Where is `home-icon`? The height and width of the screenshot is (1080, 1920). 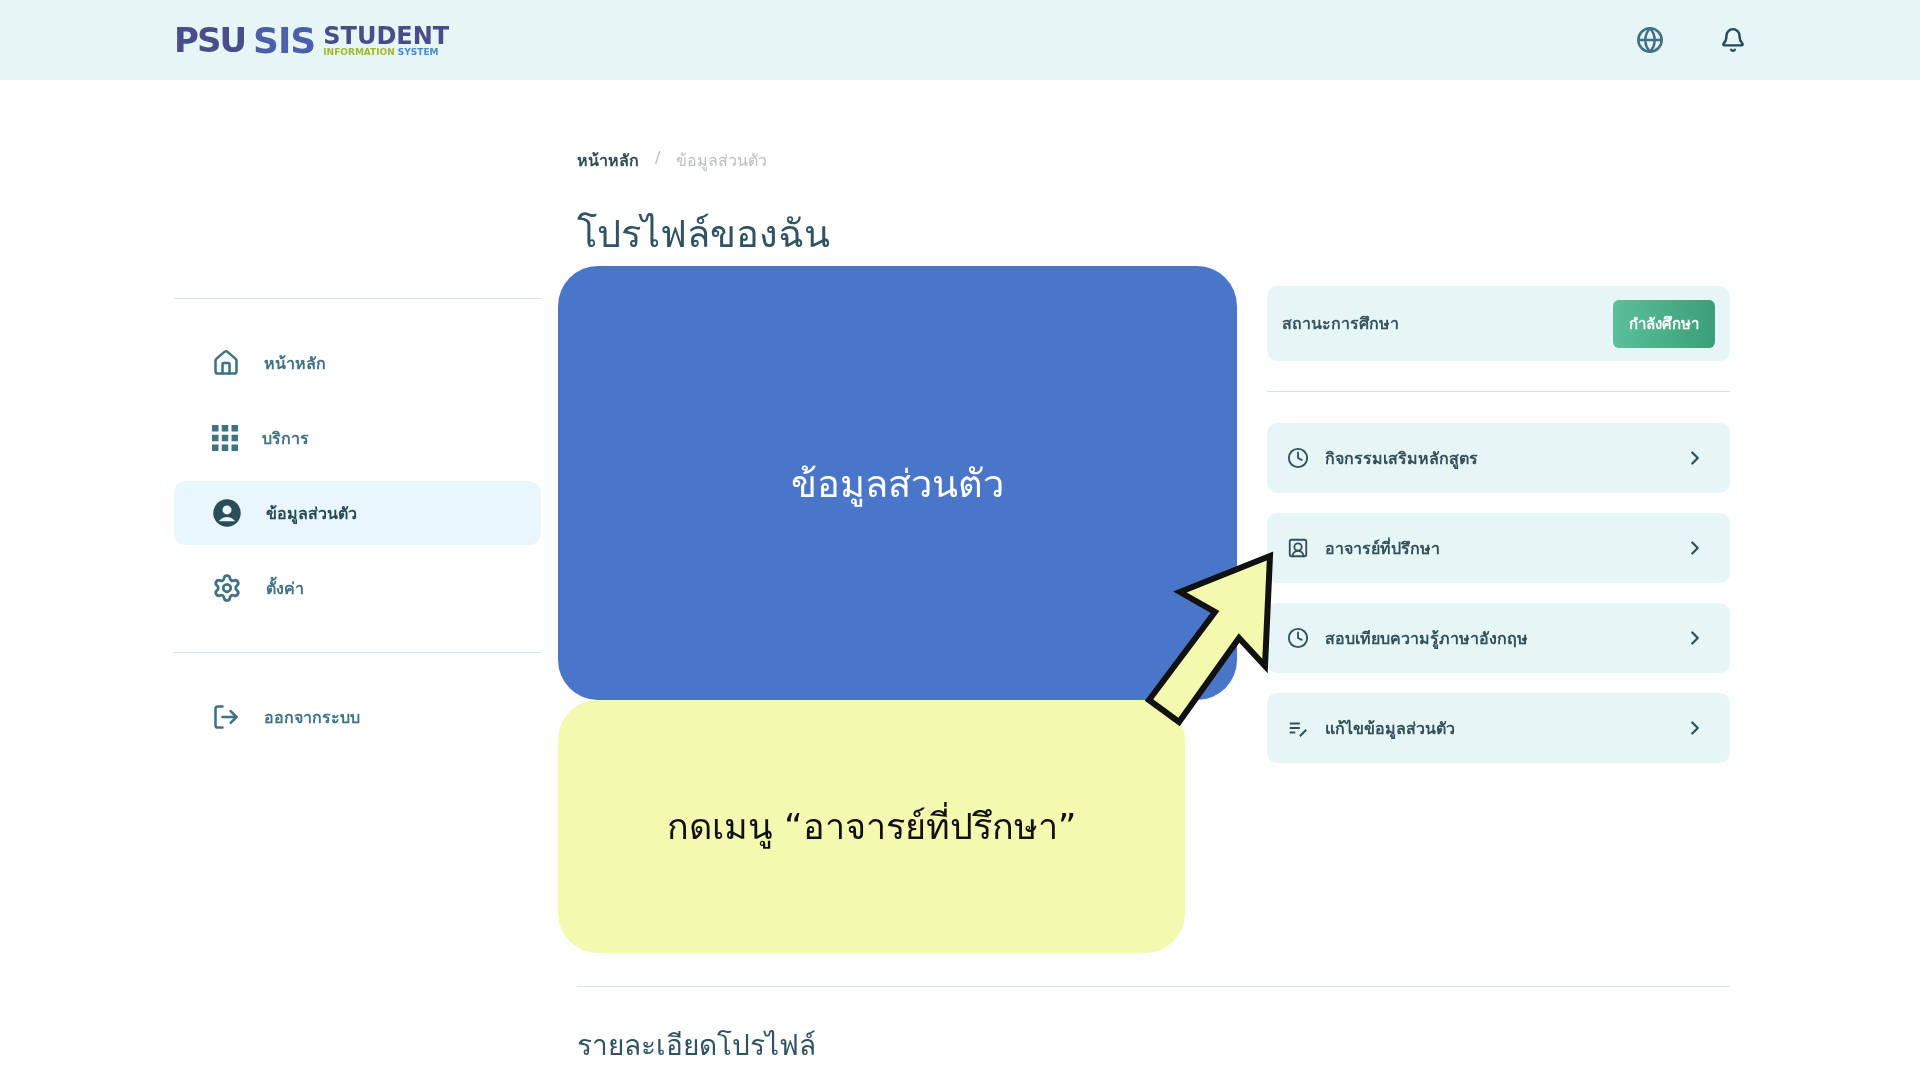
home-icon is located at coordinates (226, 363).